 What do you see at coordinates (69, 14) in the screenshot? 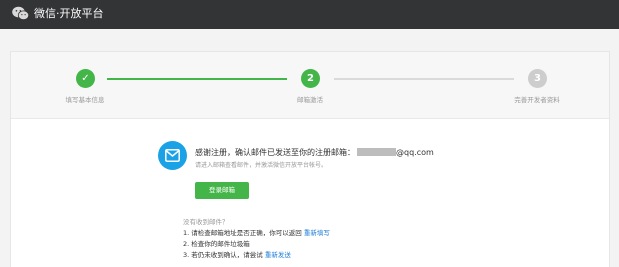
I see `brand-title: 微信·开放平台` at bounding box center [69, 14].